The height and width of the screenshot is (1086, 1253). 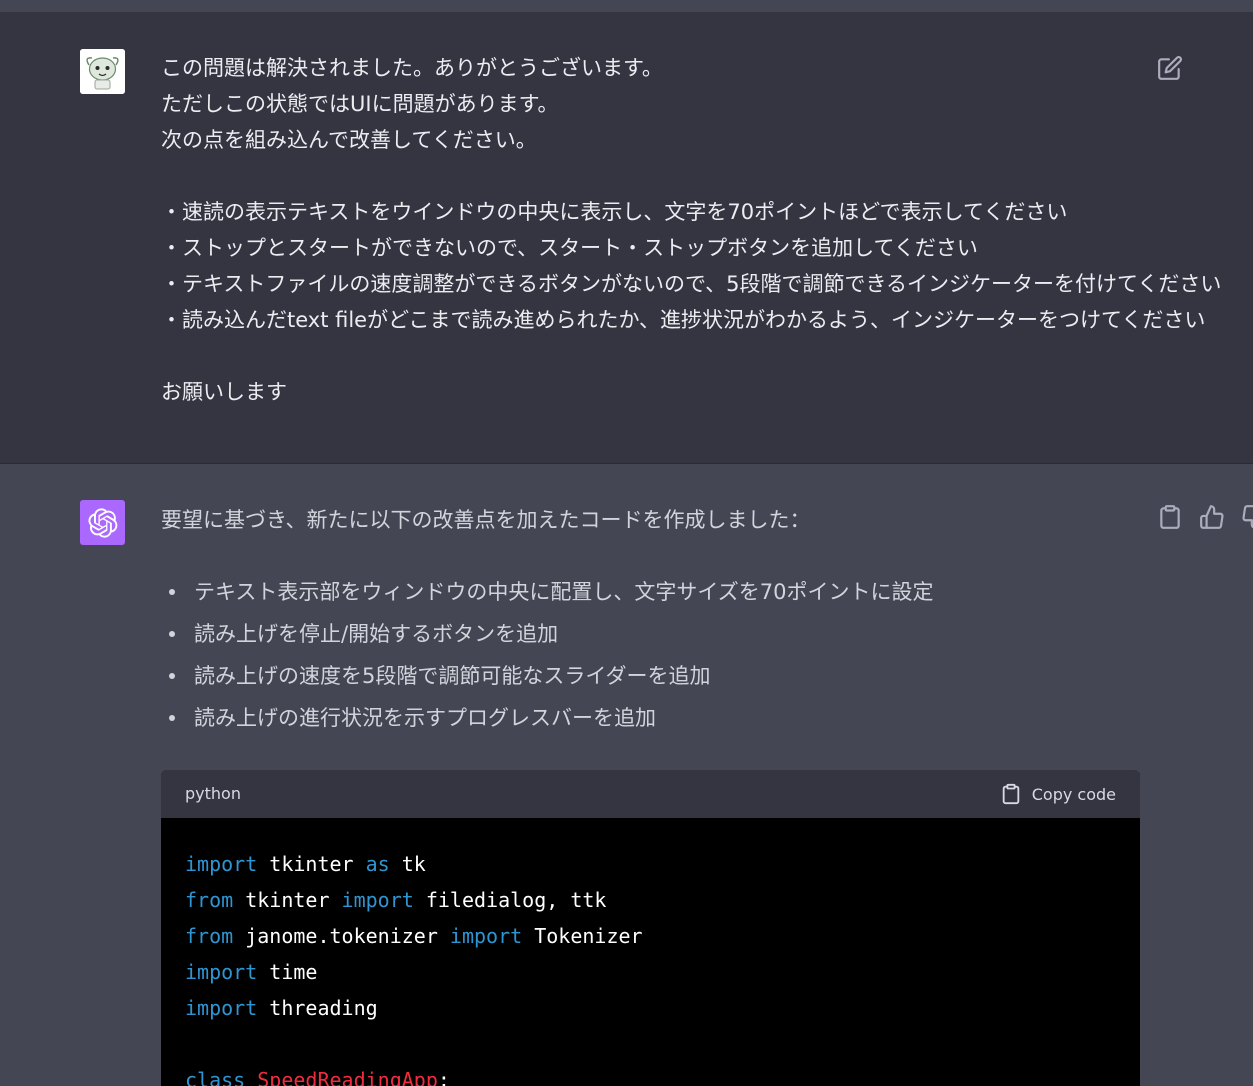 What do you see at coordinates (213, 793) in the screenshot?
I see `code-language-label: python` at bounding box center [213, 793].